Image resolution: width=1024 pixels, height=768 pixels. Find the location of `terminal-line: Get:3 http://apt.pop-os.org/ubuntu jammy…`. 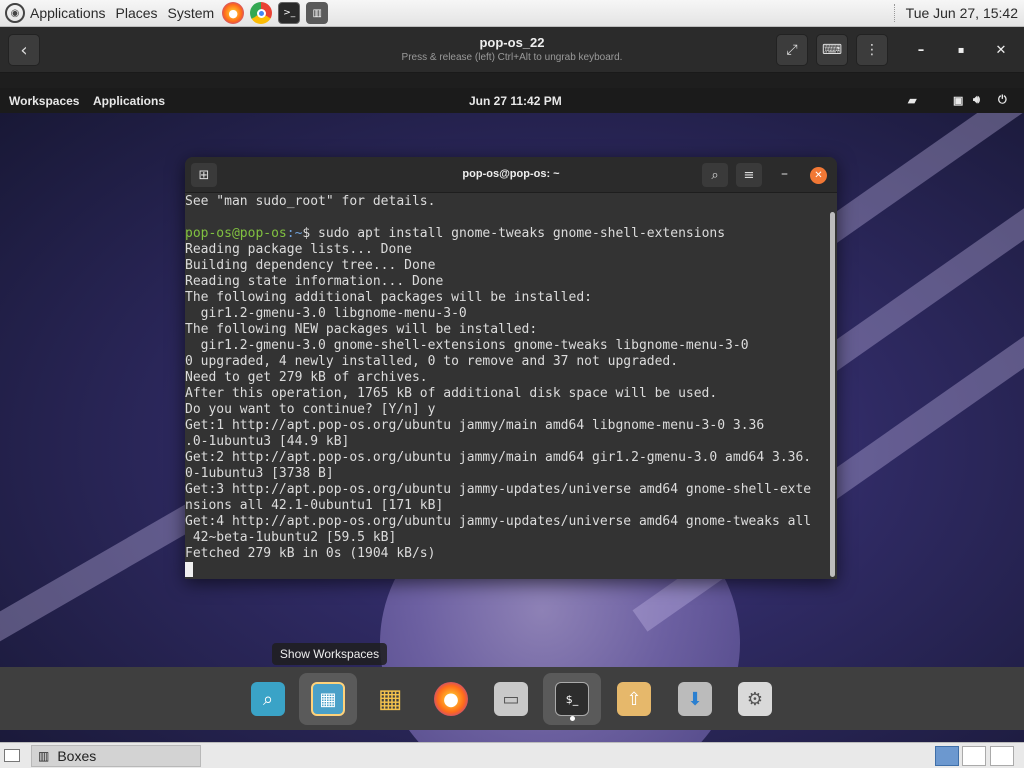

terminal-line: Get:3 http://apt.pop-os.org/ubuntu jammy… is located at coordinates (498, 489).